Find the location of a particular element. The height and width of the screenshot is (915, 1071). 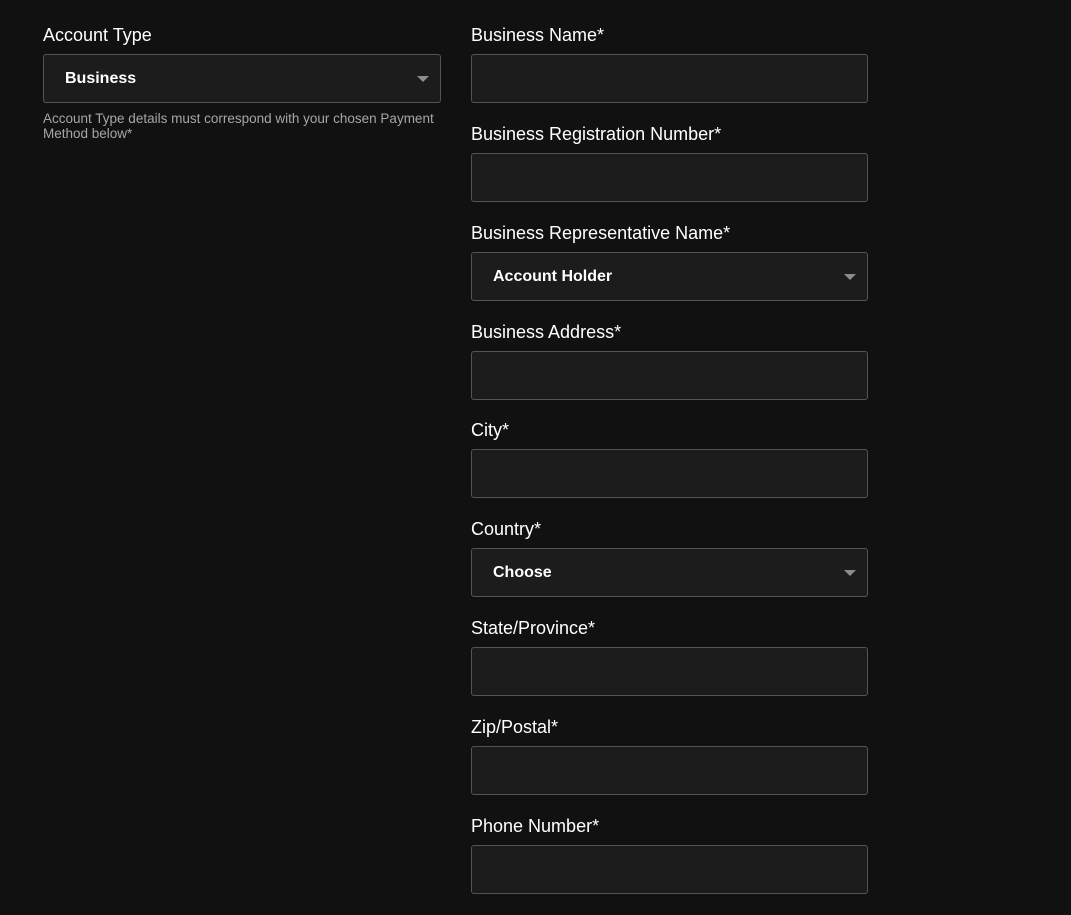

phone-number-input is located at coordinates (669, 869).